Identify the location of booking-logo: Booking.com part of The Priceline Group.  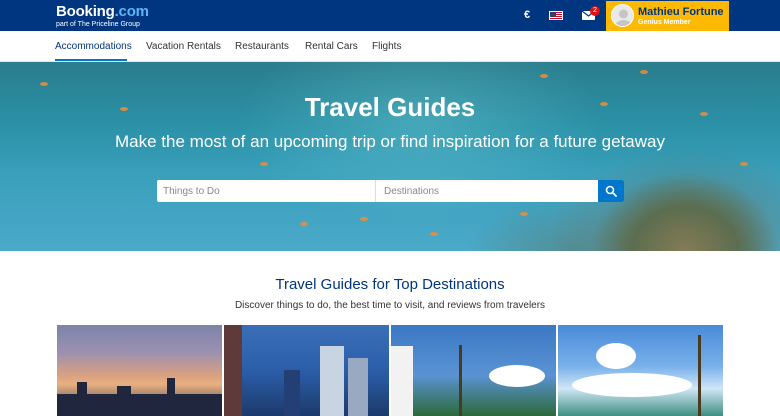
(102, 16).